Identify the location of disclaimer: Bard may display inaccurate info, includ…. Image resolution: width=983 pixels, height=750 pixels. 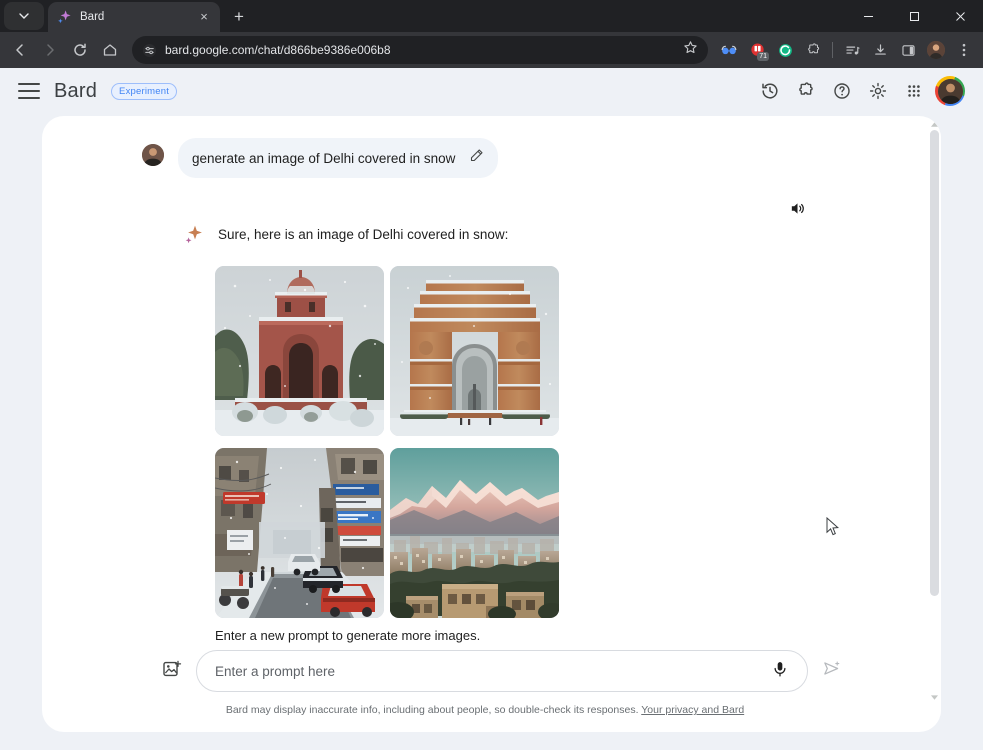
(485, 710).